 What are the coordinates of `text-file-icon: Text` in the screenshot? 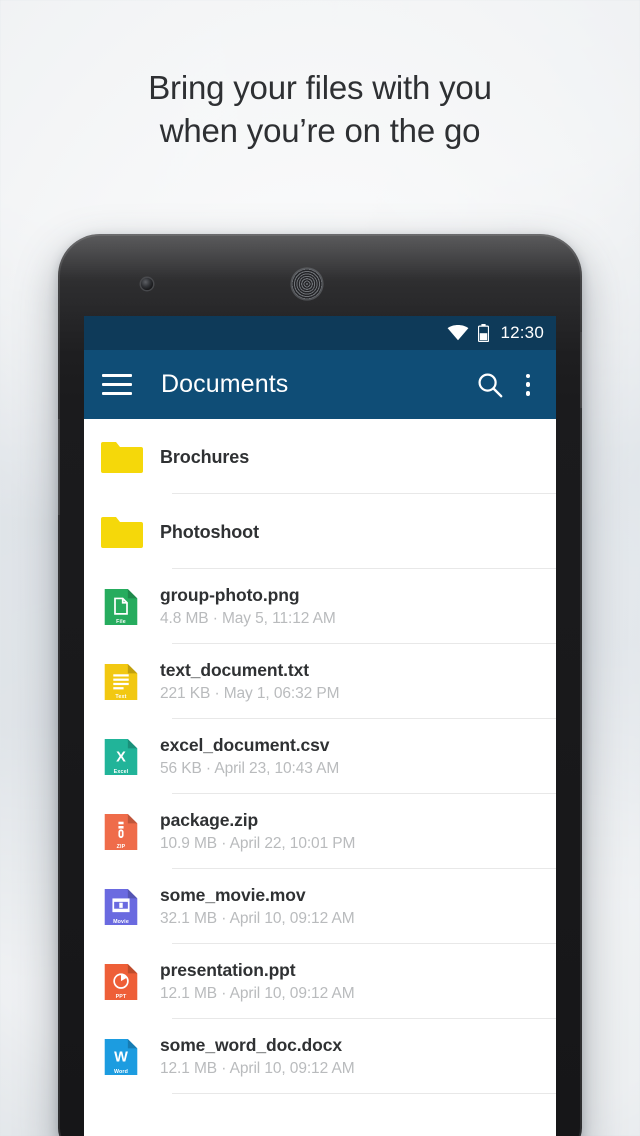 It's located at (121, 681).